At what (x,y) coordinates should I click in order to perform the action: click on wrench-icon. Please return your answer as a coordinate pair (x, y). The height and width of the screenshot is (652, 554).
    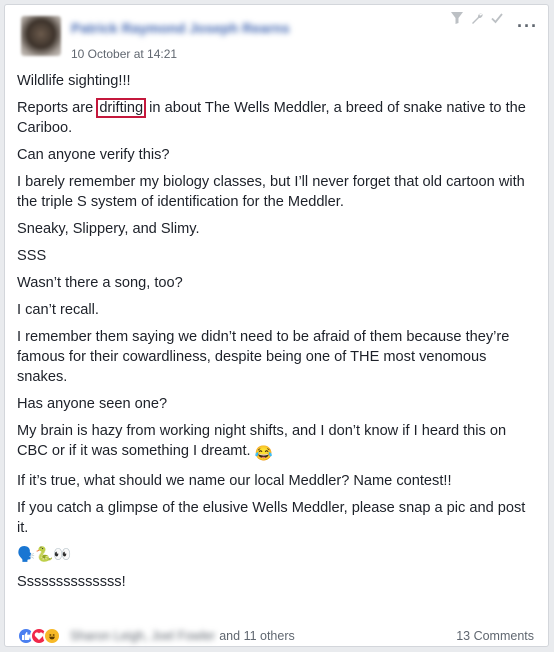
    Looking at the image, I should click on (477, 18).